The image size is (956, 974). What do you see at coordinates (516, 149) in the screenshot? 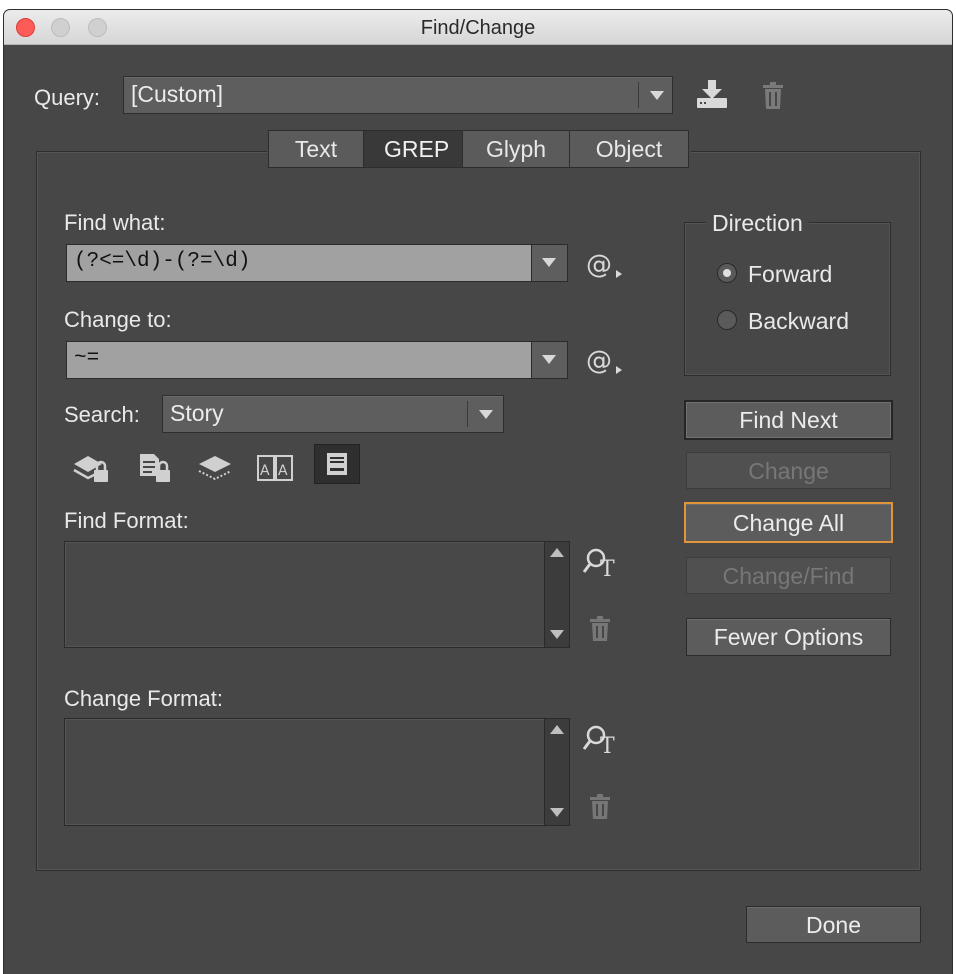
I see `tab-glyph: Glyph` at bounding box center [516, 149].